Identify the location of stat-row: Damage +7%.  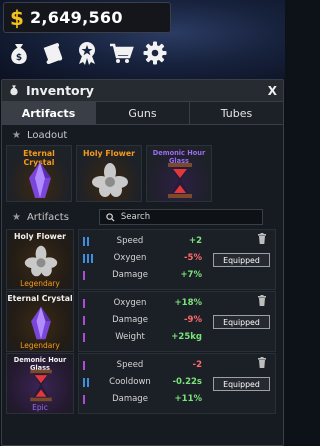
(142, 275).